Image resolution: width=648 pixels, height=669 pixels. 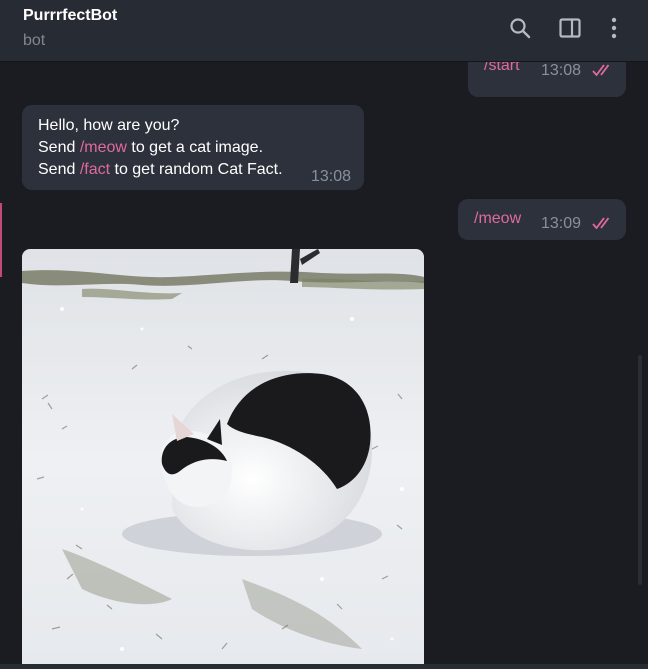 I want to click on message-line: Send /meow to get a cat image., so click(x=150, y=148).